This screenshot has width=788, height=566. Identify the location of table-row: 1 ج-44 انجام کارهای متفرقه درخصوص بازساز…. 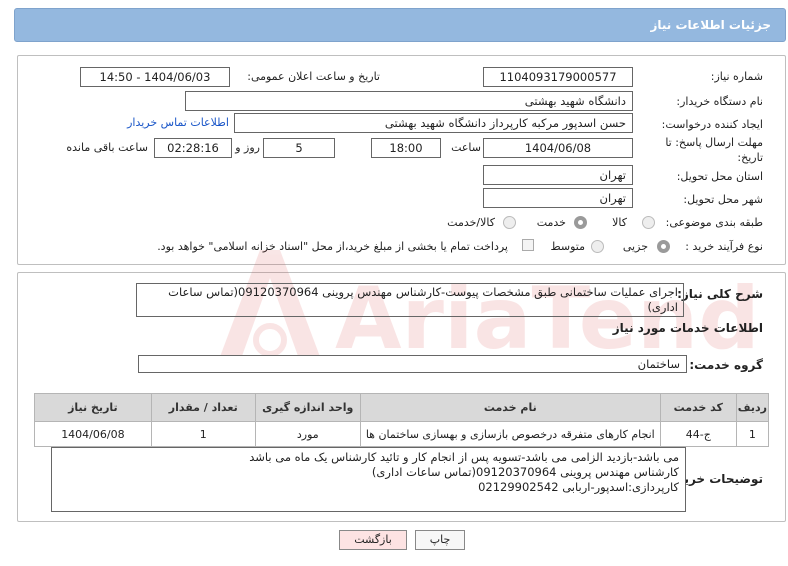
(402, 434).